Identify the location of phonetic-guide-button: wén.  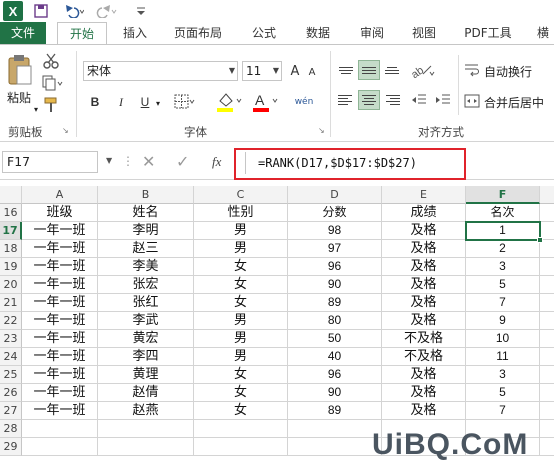
(304, 102).